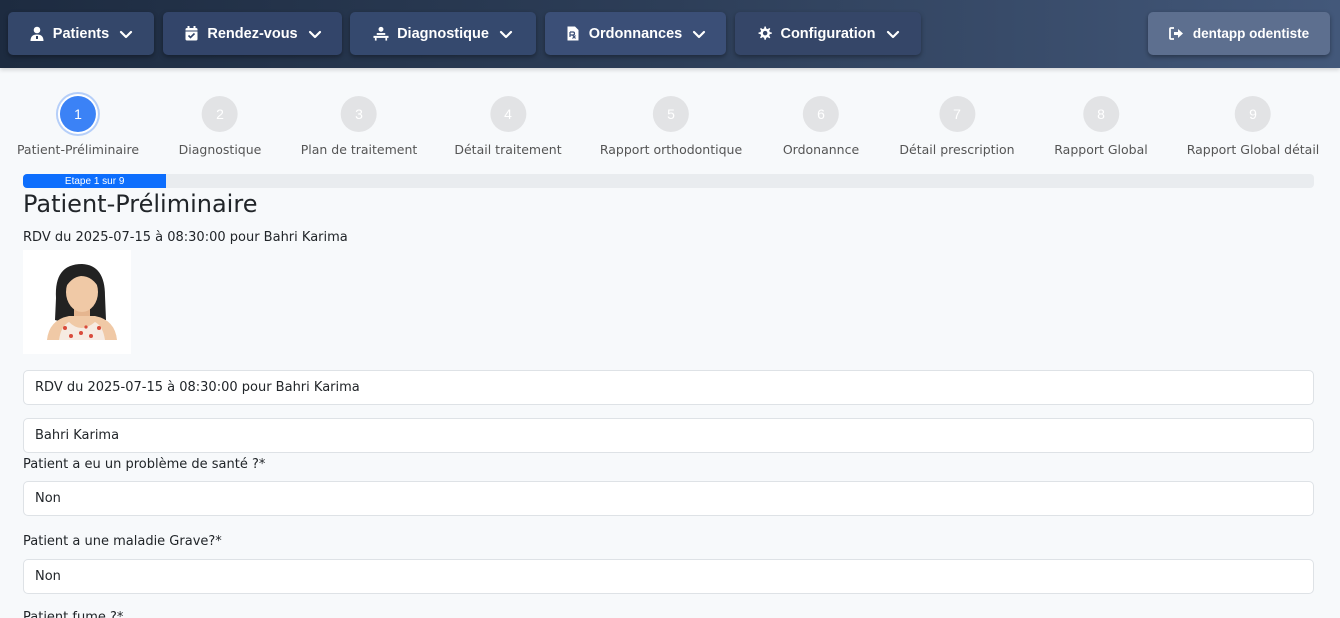 The height and width of the screenshot is (618, 1340). What do you see at coordinates (220, 149) in the screenshot?
I see `step-label: Diagnostique` at bounding box center [220, 149].